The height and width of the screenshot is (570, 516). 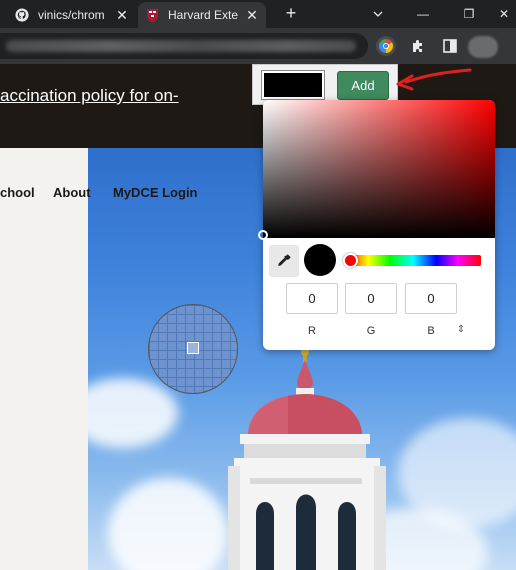 What do you see at coordinates (469, 14) in the screenshot?
I see `restore-button: ❐` at bounding box center [469, 14].